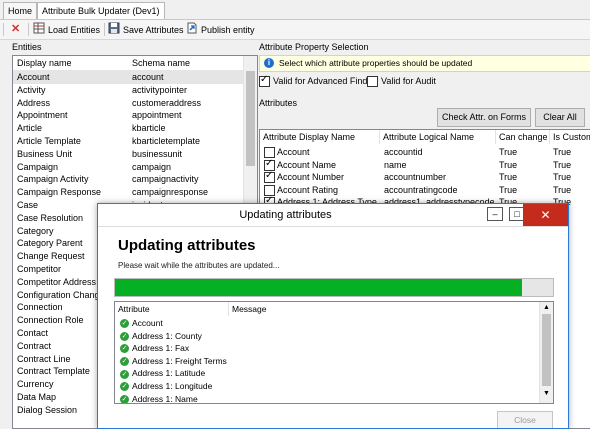 This screenshot has width=590, height=429. Describe the element at coordinates (285, 215) in the screenshot. I see `dialog-title: Updating attributes` at that location.